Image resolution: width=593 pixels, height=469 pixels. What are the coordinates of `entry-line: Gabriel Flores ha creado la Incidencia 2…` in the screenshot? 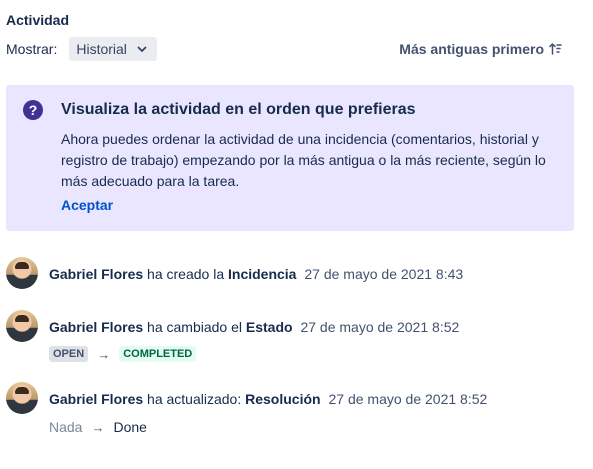 It's located at (256, 274).